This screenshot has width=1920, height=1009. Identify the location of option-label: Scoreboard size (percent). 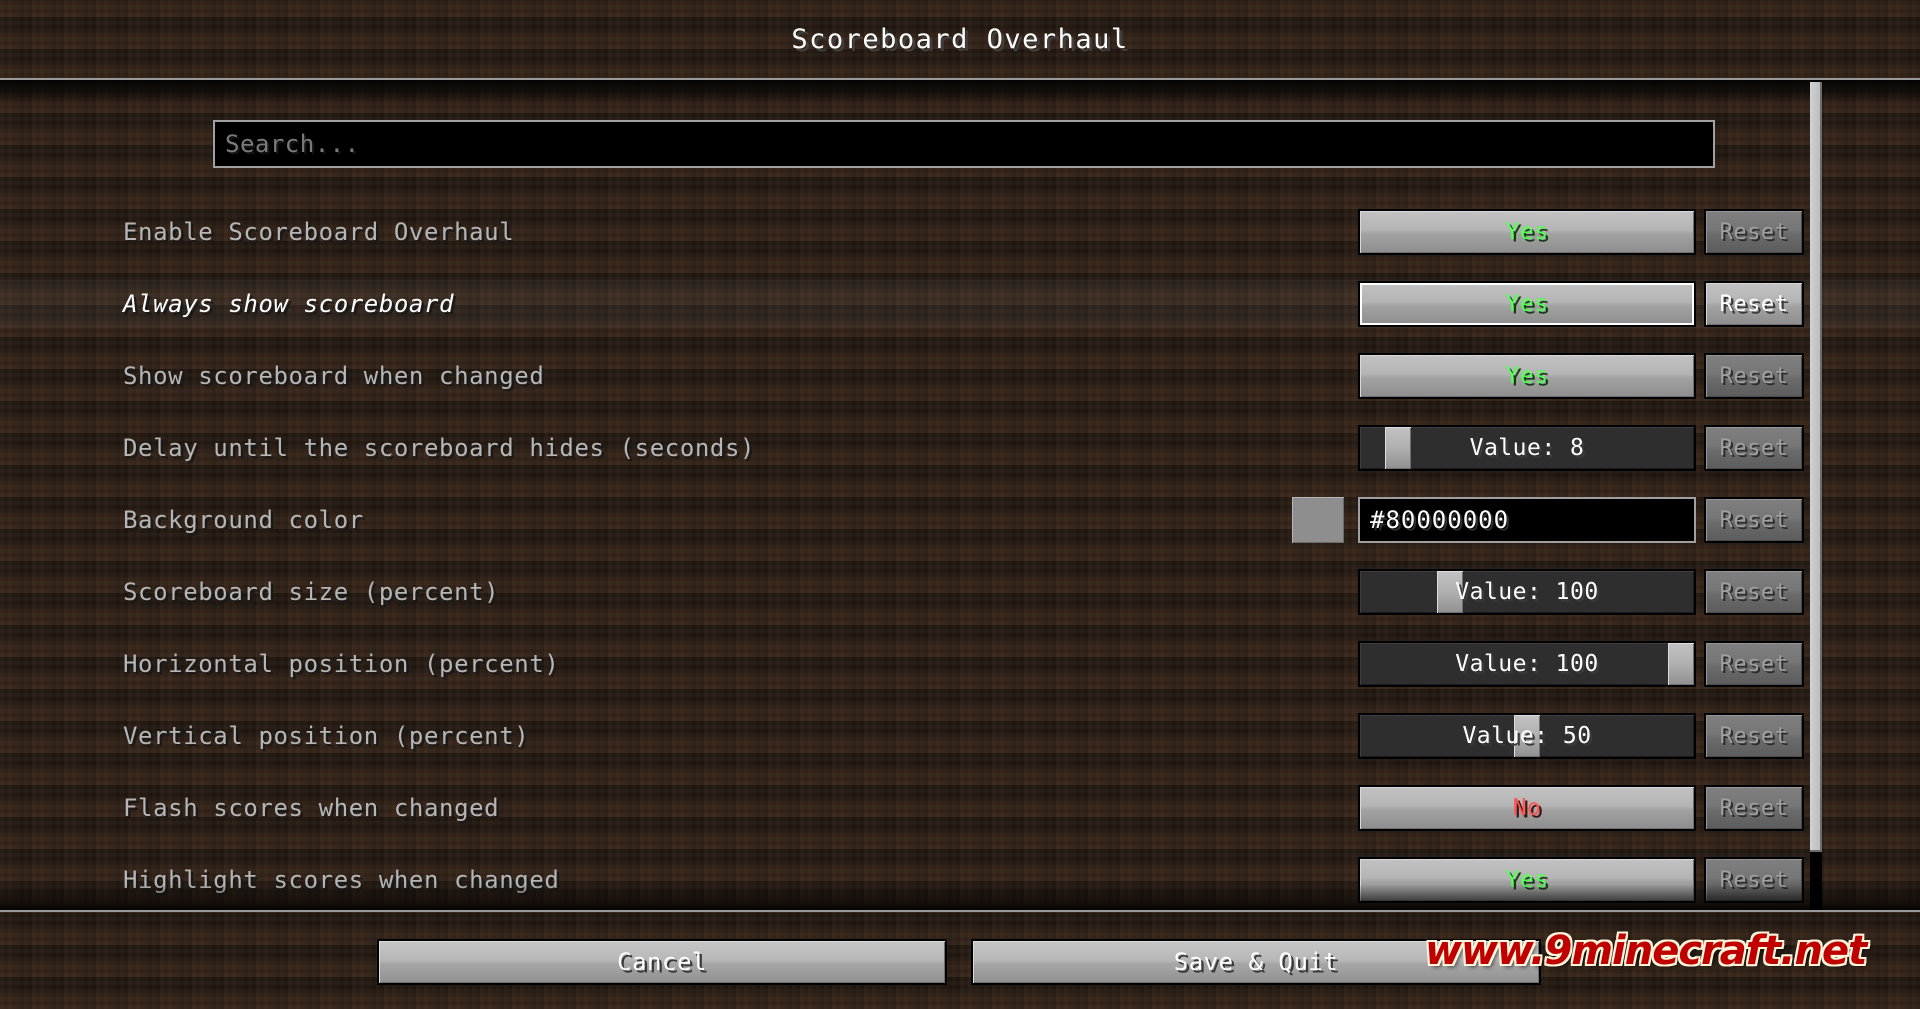
(311, 592).